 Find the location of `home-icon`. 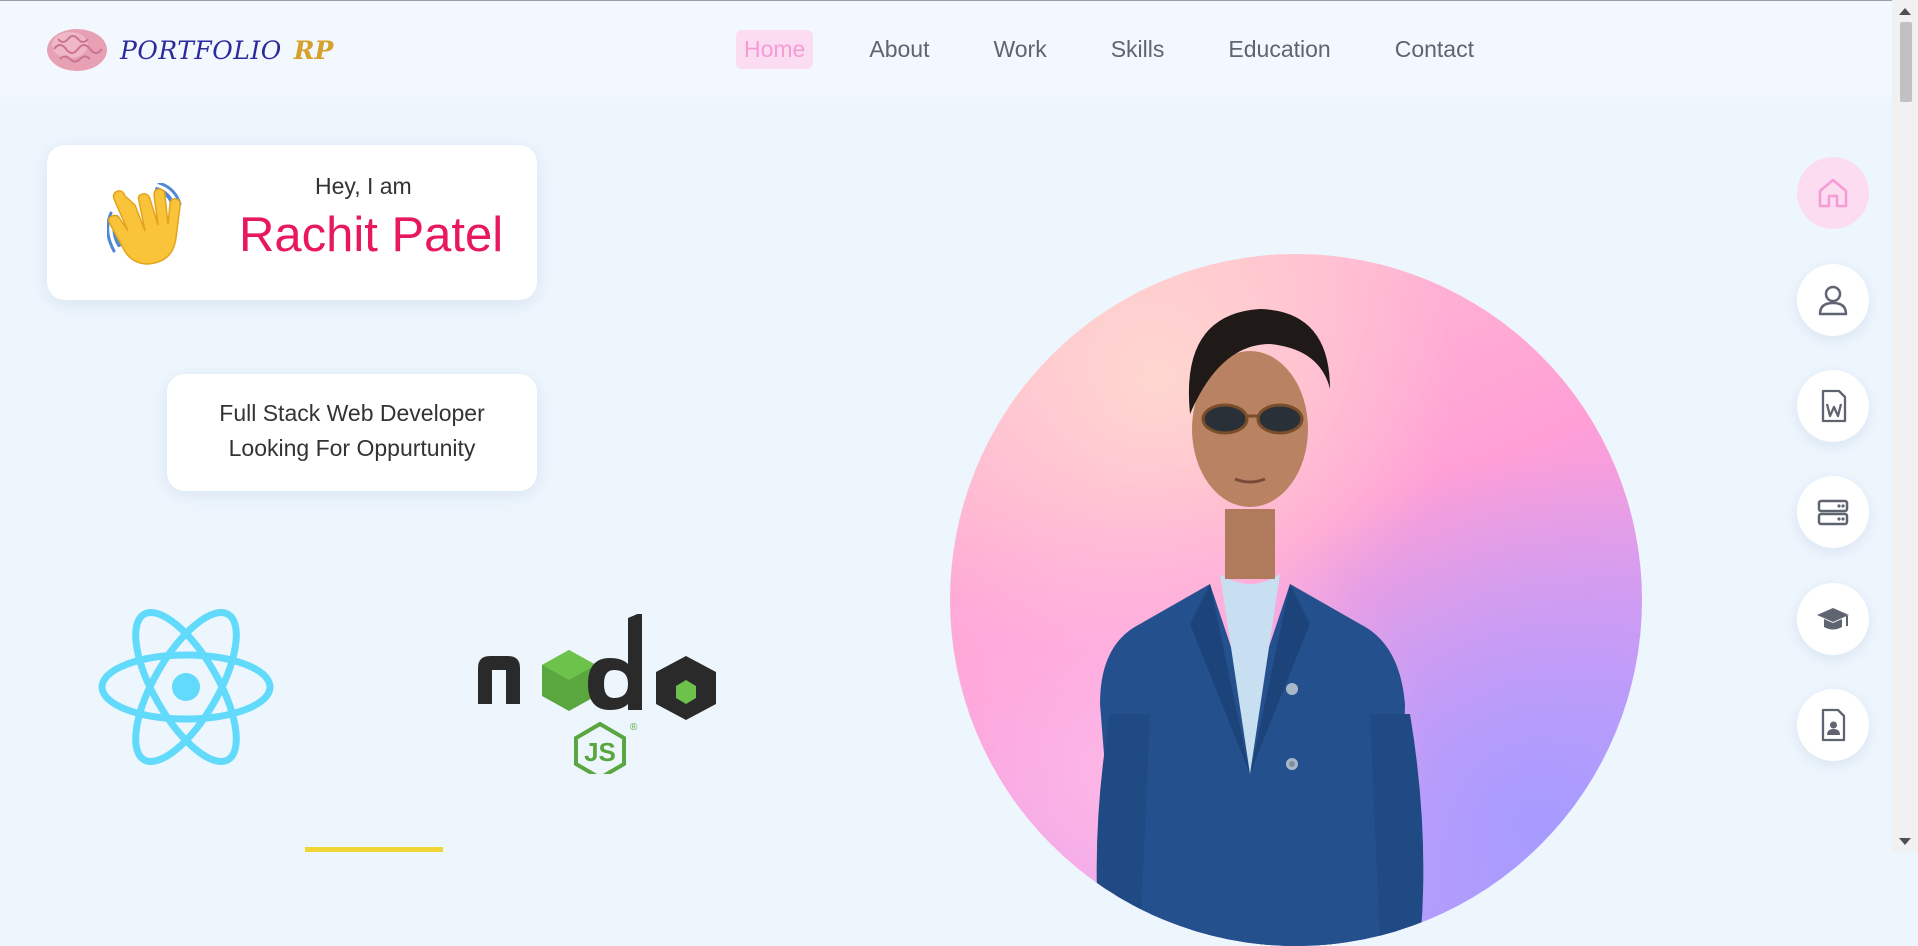

home-icon is located at coordinates (1833, 193).